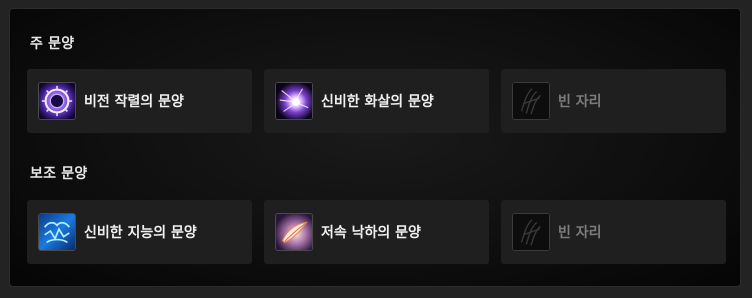  Describe the element at coordinates (294, 101) in the screenshot. I see `arcane-missiles-glyph-icon` at that location.